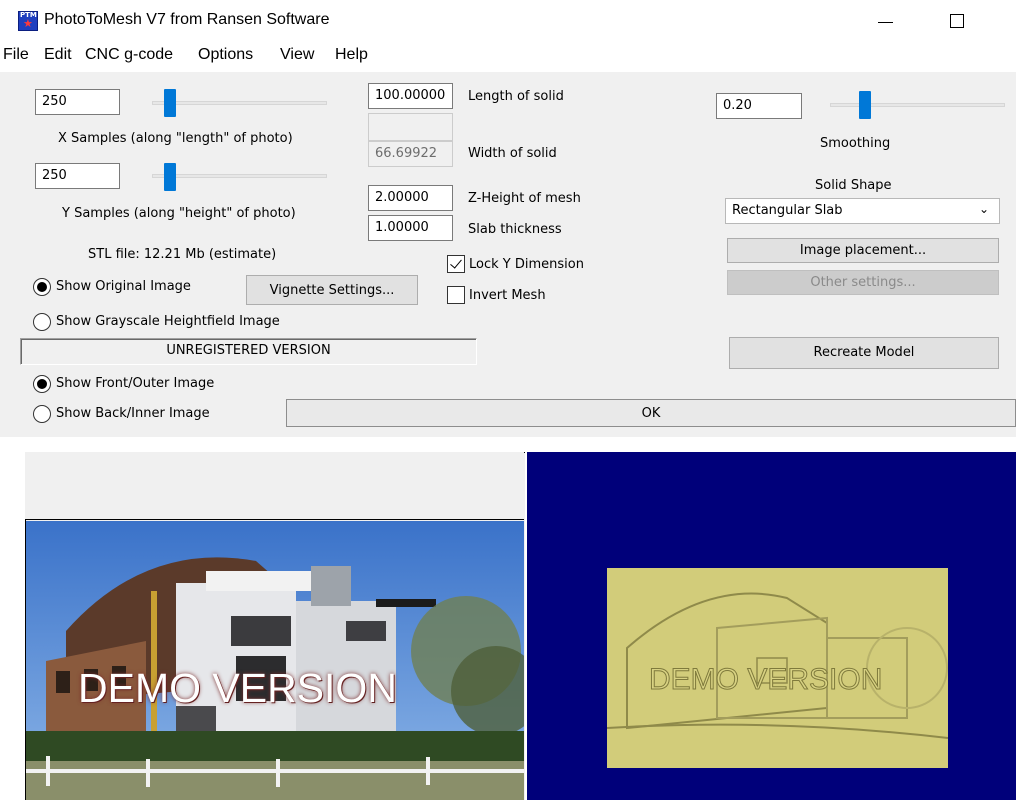 This screenshot has height=800, width=1016. What do you see at coordinates (274, 486) in the screenshot?
I see `image-pane-blank-area` at bounding box center [274, 486].